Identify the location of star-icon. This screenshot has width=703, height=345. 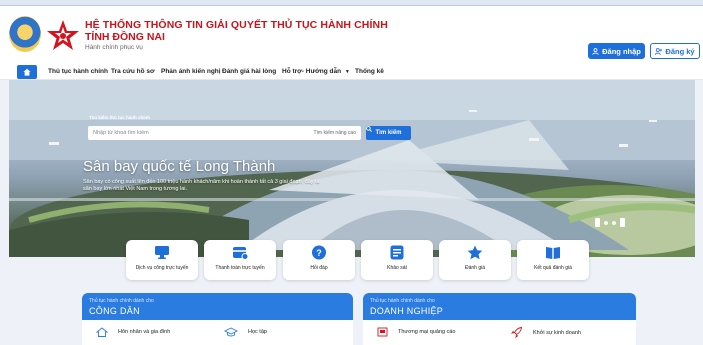
(475, 252).